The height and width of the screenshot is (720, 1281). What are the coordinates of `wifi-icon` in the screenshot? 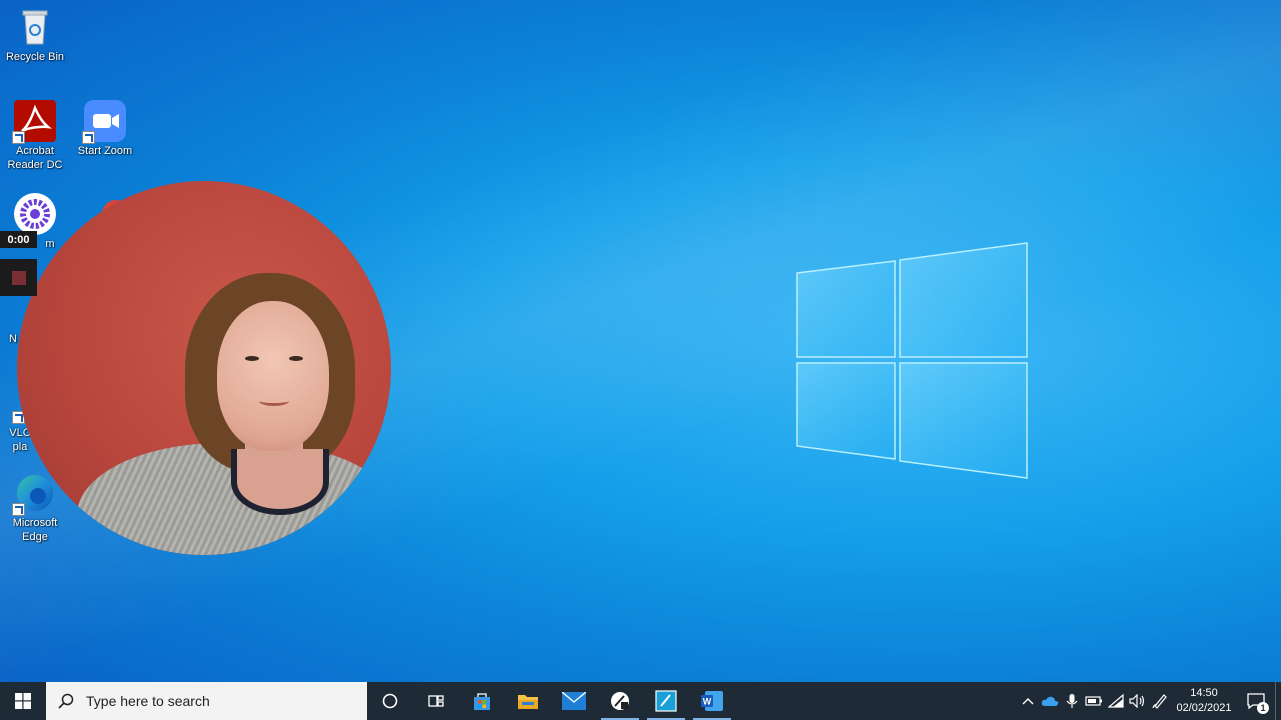 It's located at (1116, 701).